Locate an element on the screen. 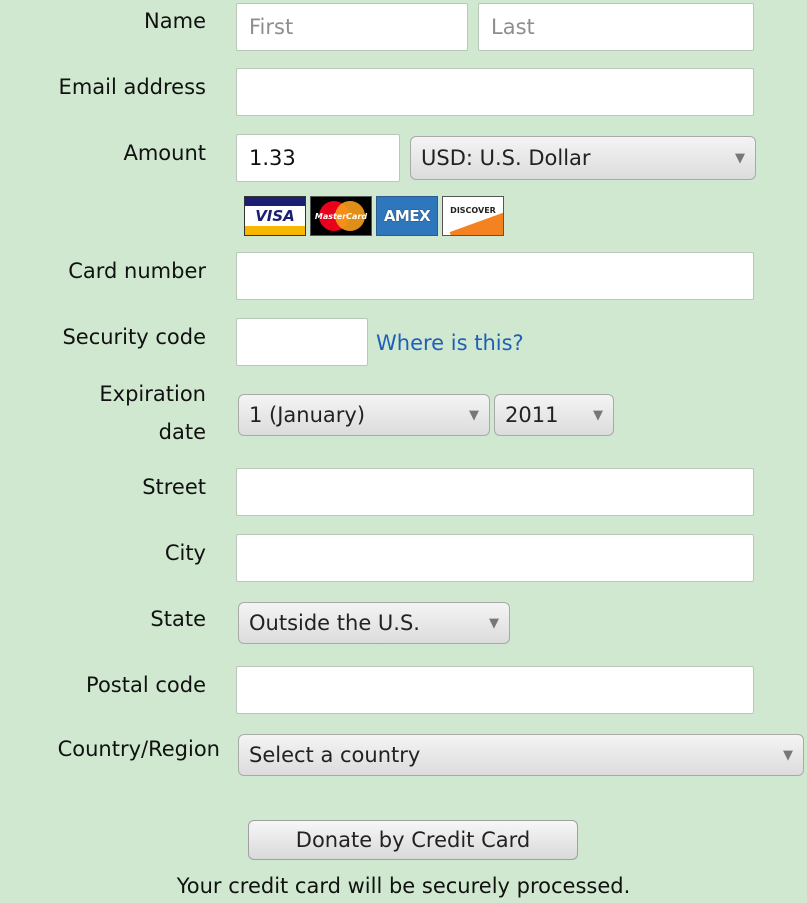  first-name-input: First is located at coordinates (352, 27).